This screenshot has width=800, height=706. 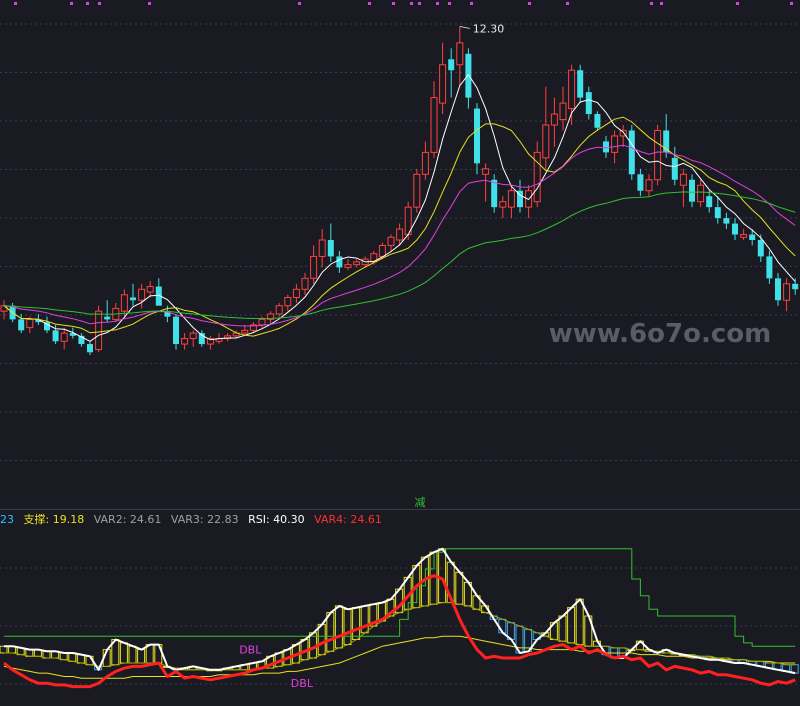 I want to click on header-support: 支撑: 19.18, so click(x=54, y=519).